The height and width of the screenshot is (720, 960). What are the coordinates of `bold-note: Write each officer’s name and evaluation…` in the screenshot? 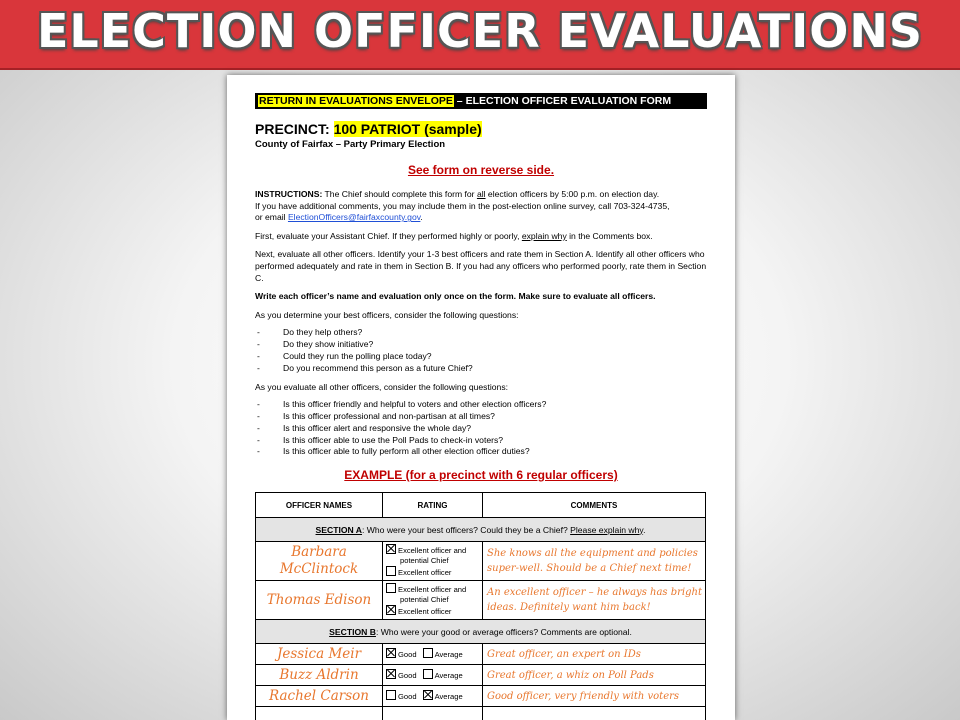 It's located at (455, 296).